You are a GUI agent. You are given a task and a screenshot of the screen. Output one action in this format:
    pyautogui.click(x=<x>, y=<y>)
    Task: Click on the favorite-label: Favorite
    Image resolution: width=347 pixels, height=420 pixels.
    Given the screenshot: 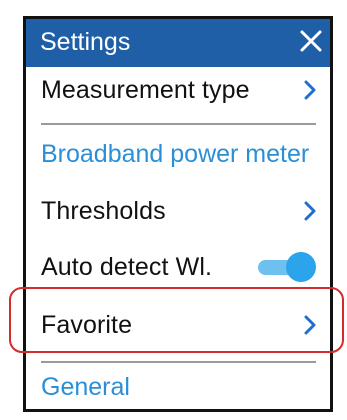 What is the action you would take?
    pyautogui.click(x=87, y=324)
    